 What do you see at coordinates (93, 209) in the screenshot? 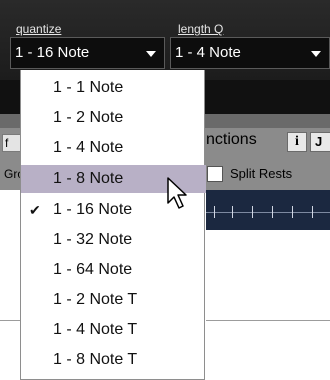
I see `menu-item-label: 1 - 16 Note` at bounding box center [93, 209].